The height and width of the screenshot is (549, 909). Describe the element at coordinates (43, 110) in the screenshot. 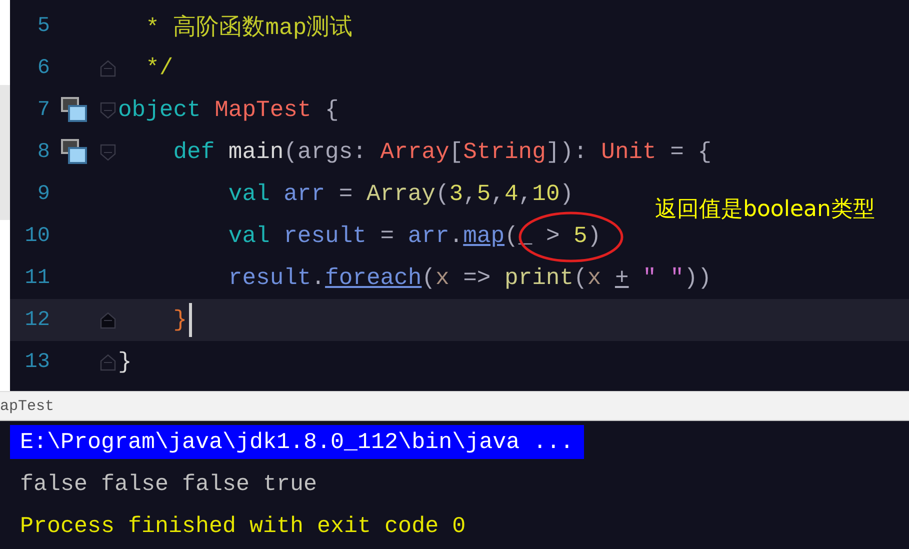

I see `line-number: 7` at that location.